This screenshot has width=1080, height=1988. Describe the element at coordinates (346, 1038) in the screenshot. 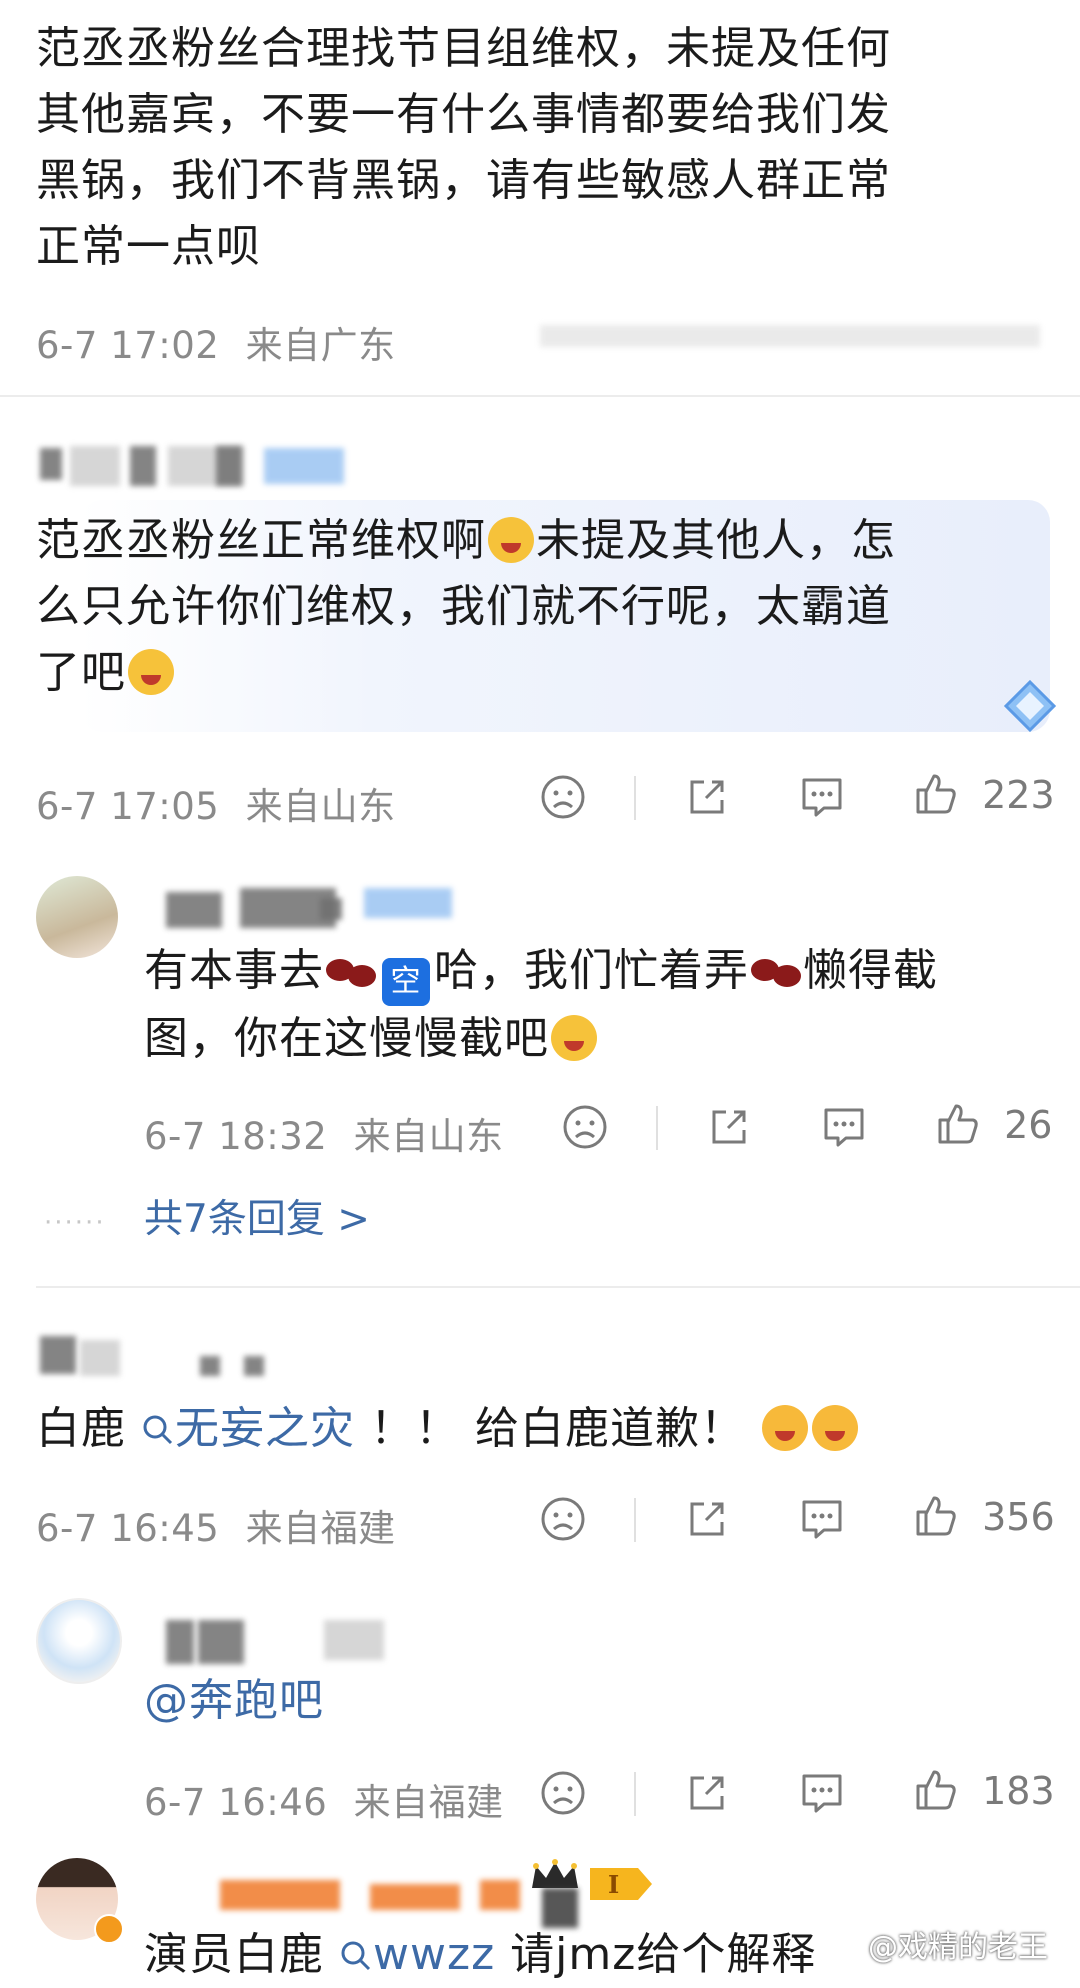

I see `text-segment: 图，你在这慢慢截吧` at that location.